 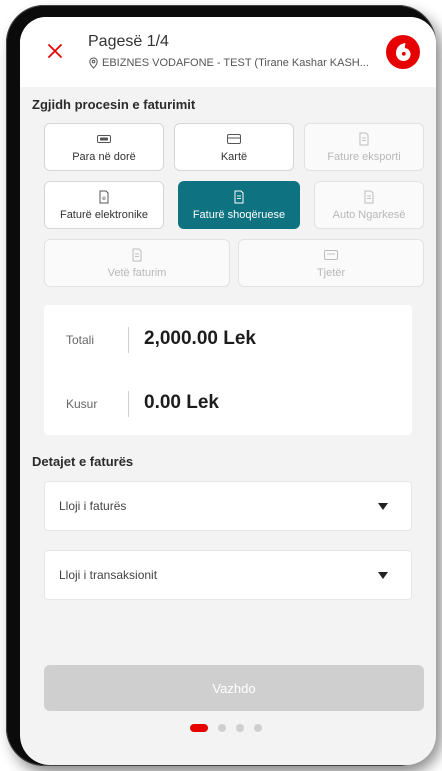 I want to click on option-label: Auto Ngarkesë, so click(x=369, y=214).